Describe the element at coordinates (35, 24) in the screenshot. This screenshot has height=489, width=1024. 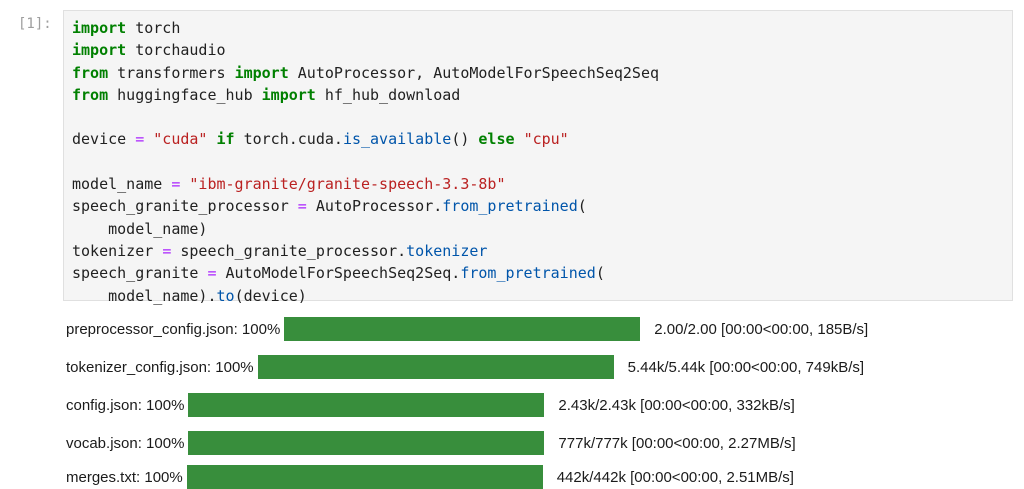
I see `execution-count-prompt: [1]:` at that location.